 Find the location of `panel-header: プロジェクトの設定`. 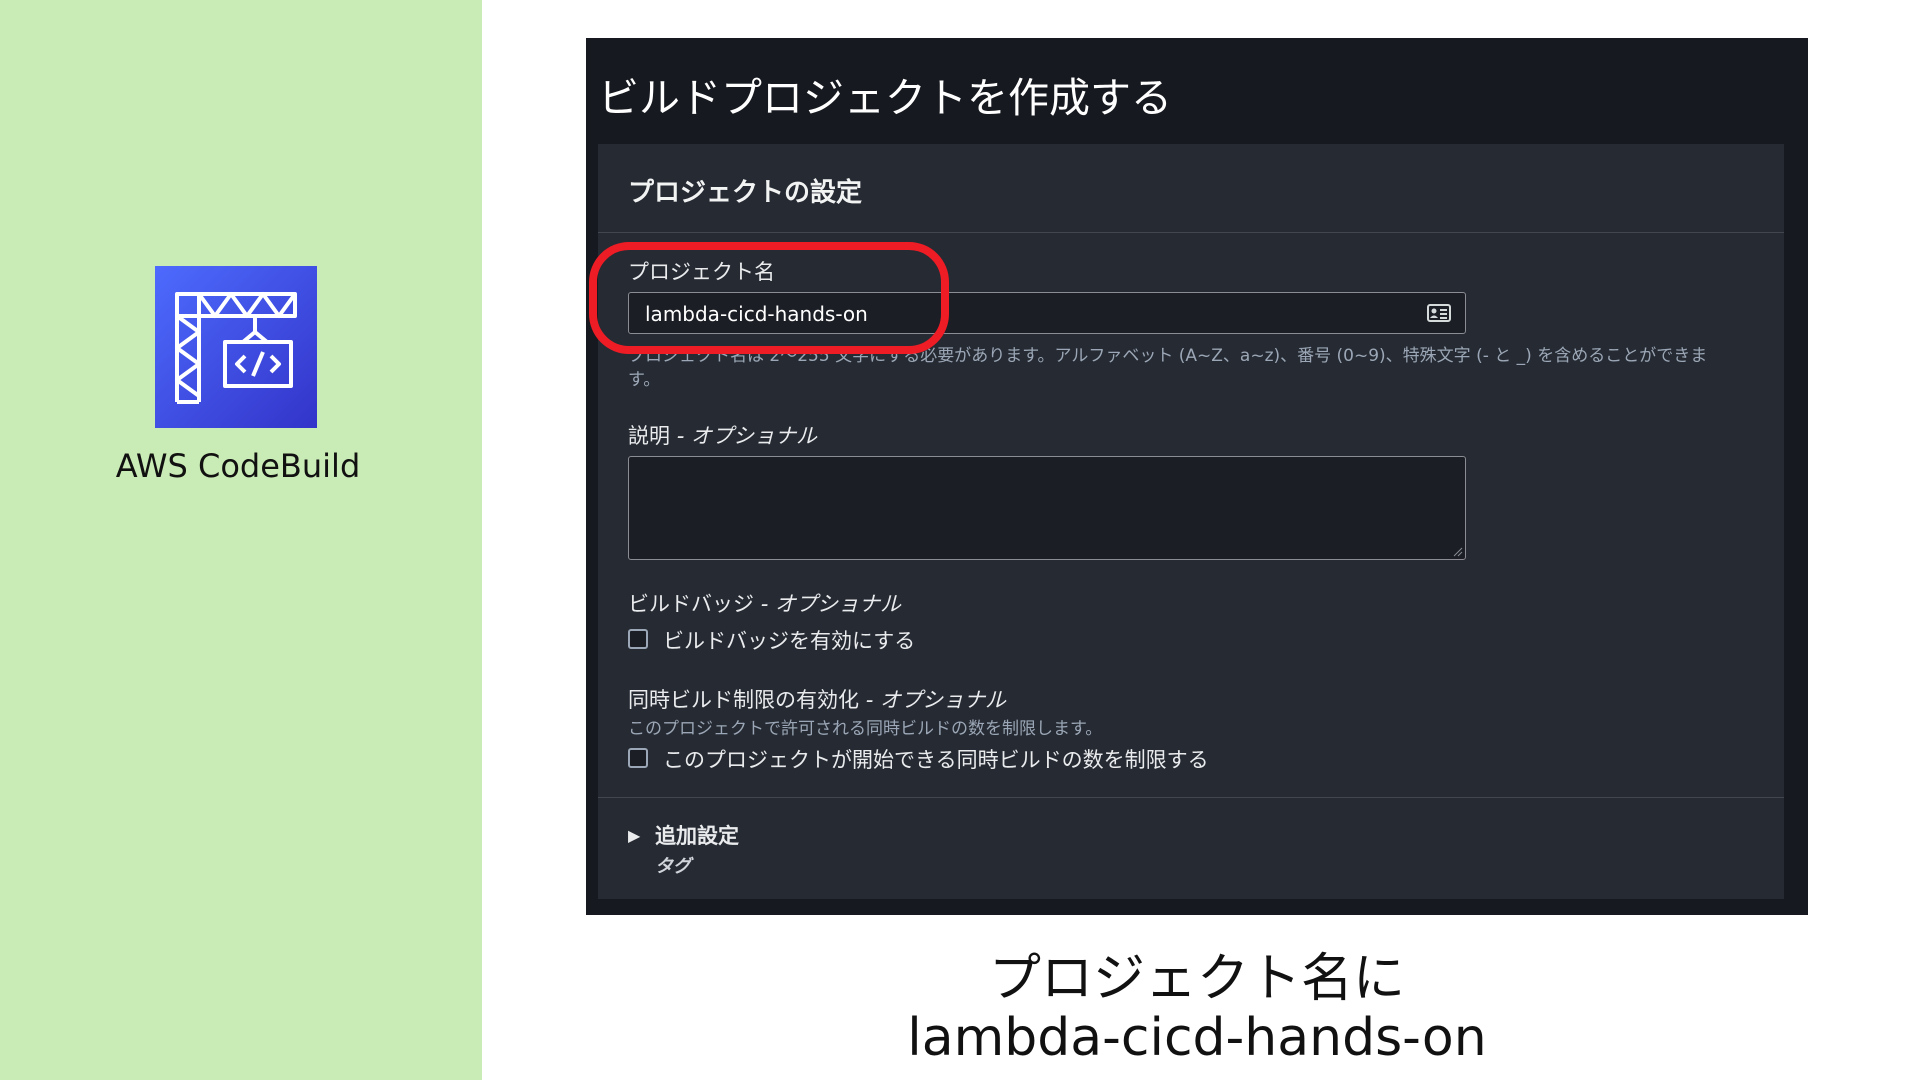

panel-header: プロジェクトの設定 is located at coordinates (1191, 188).